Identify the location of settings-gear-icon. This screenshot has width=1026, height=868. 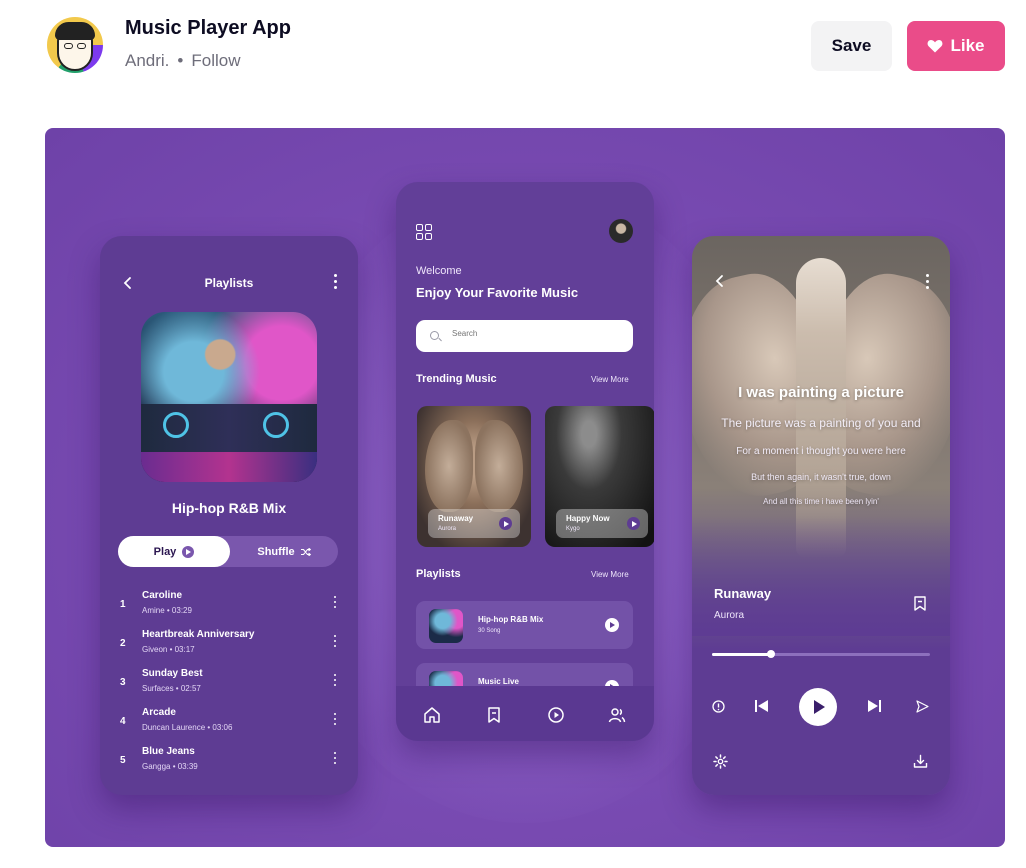
(720, 761).